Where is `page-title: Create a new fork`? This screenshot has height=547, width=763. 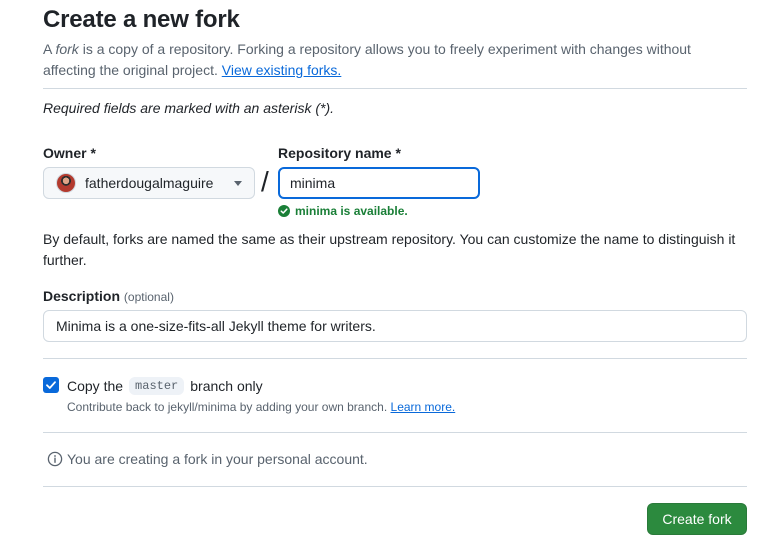
page-title: Create a new fork is located at coordinates (141, 19).